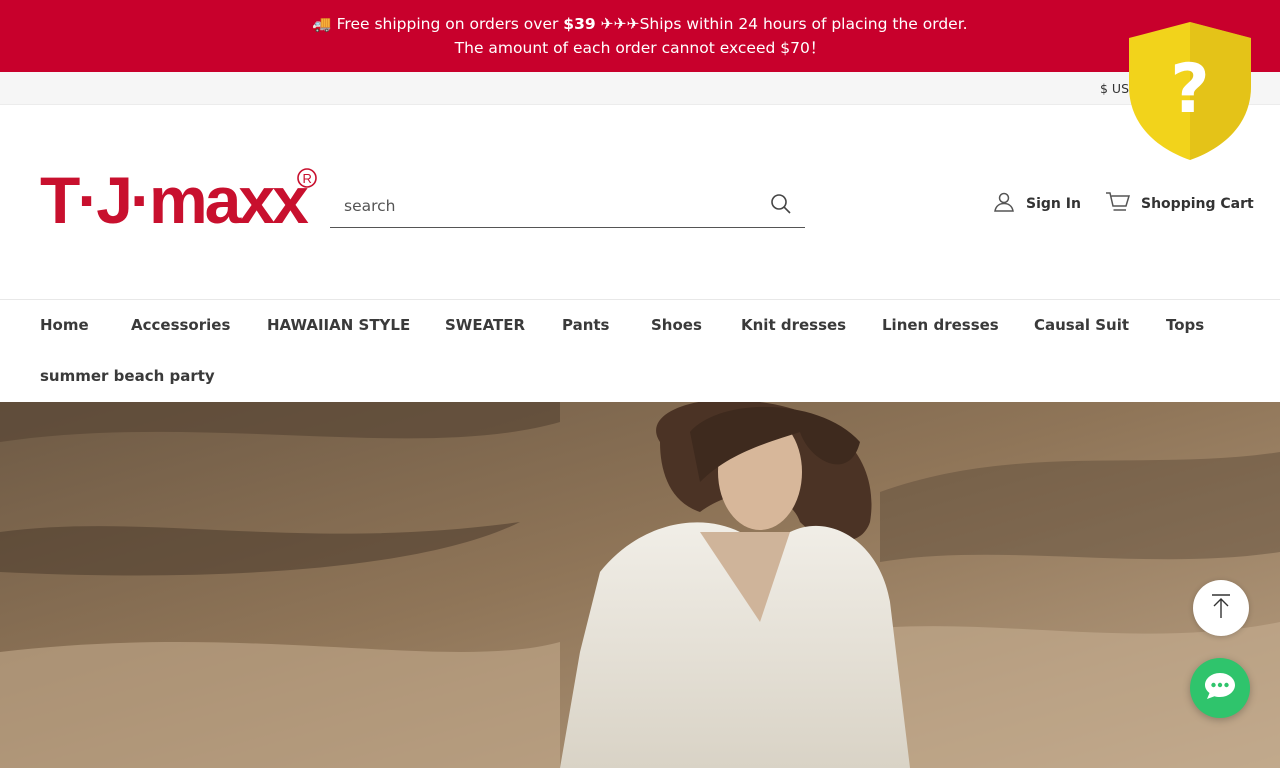 Image resolution: width=1280 pixels, height=768 pixels. What do you see at coordinates (579, 24) in the screenshot?
I see `free-shipping-threshold: $39` at bounding box center [579, 24].